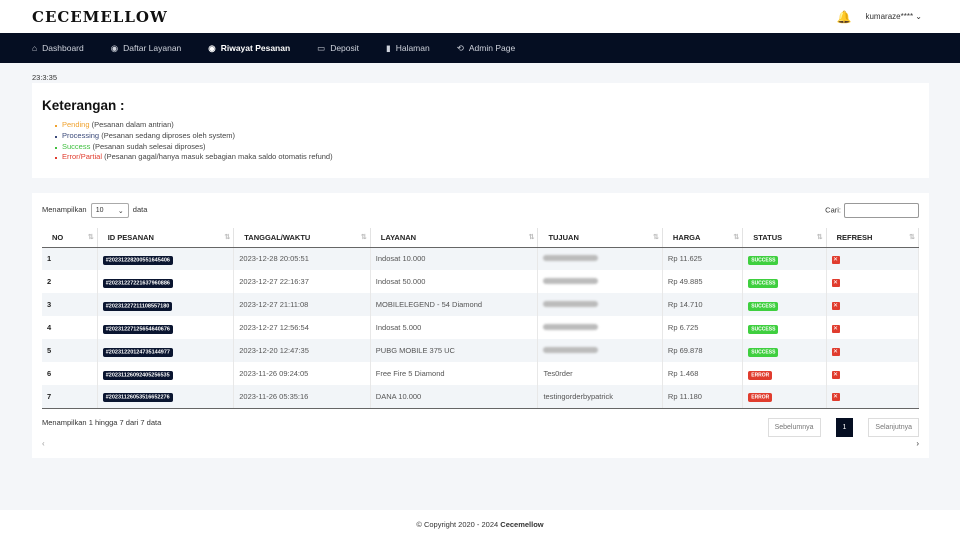 The width and height of the screenshot is (960, 540). I want to click on column-header: REFRESH, so click(873, 238).